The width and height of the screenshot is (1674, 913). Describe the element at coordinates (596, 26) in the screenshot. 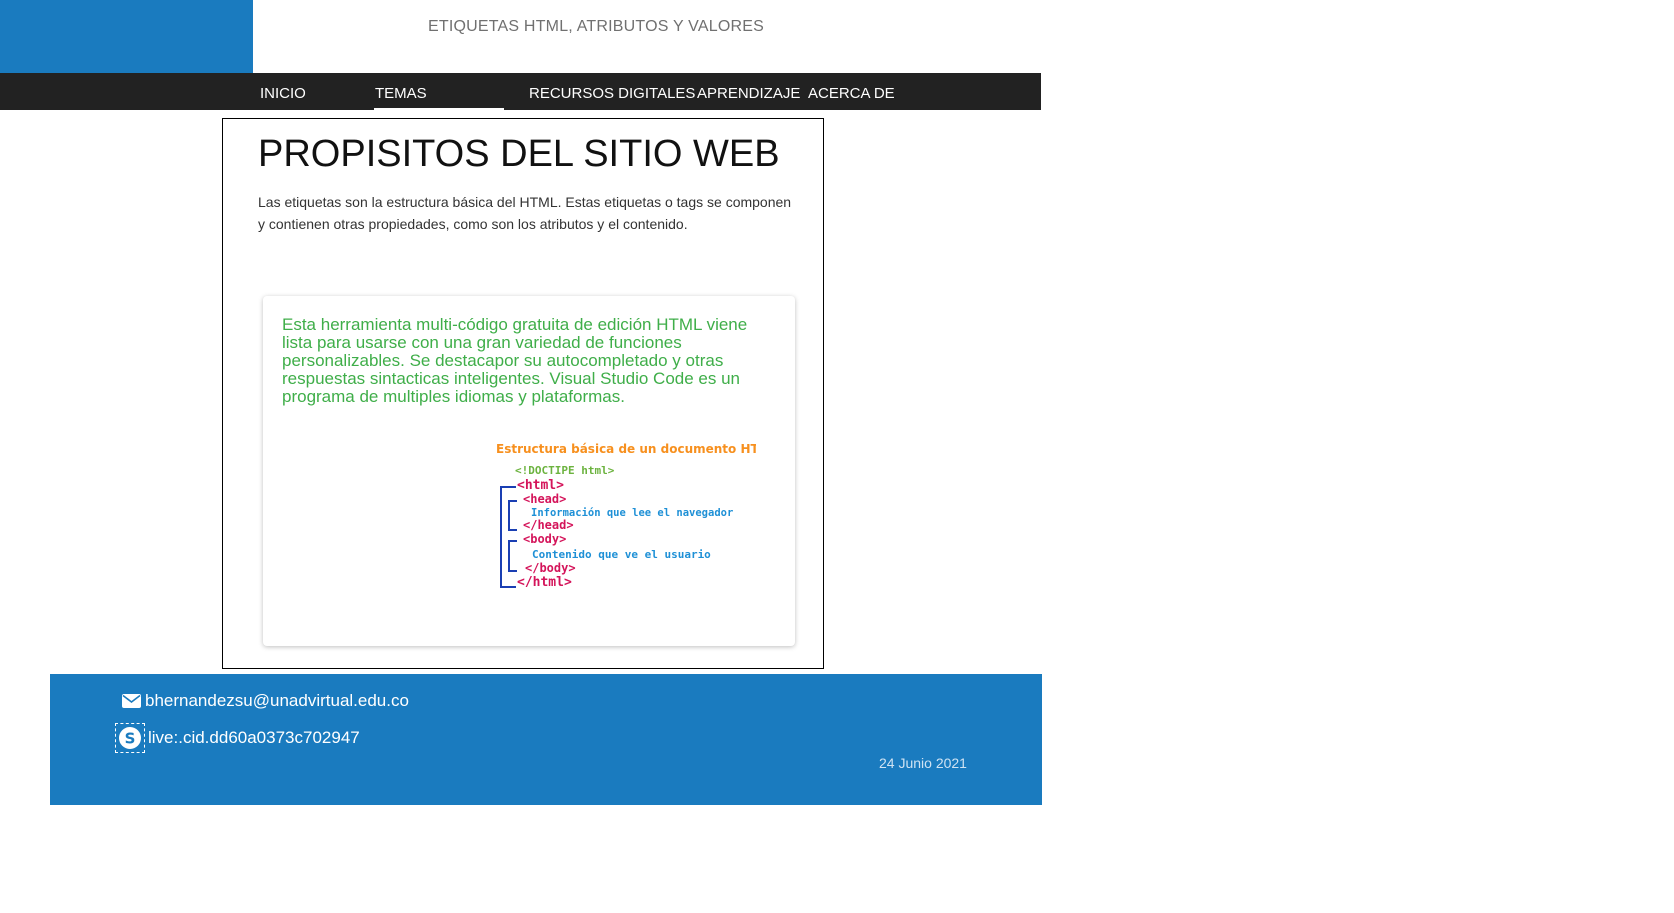

I see `site-subtitle: ETIQUETAS HTML, ATRIBUTOS Y VALORES` at that location.